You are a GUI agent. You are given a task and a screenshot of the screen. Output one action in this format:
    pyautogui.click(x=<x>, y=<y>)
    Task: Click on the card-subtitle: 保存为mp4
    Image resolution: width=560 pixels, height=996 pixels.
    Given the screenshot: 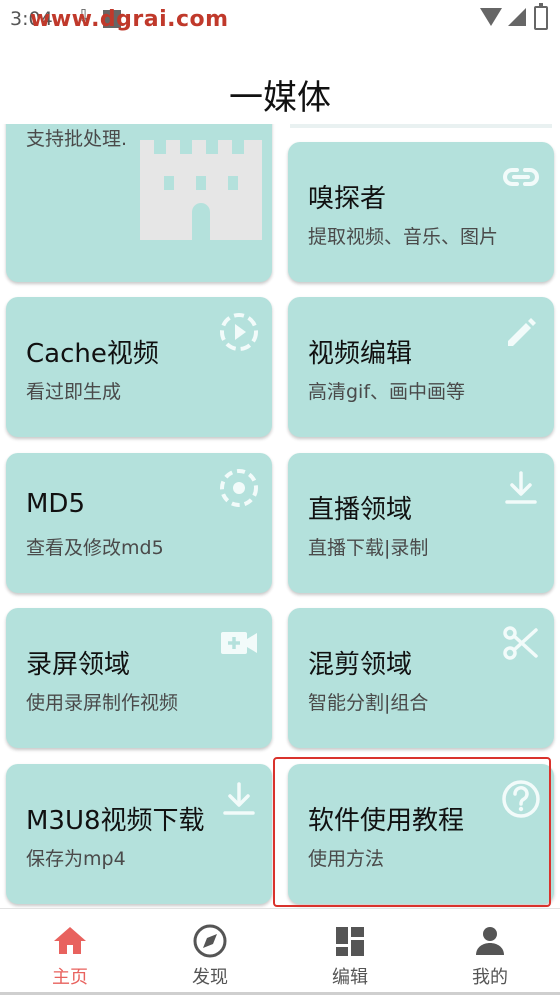 What is the action you would take?
    pyautogui.click(x=76, y=859)
    